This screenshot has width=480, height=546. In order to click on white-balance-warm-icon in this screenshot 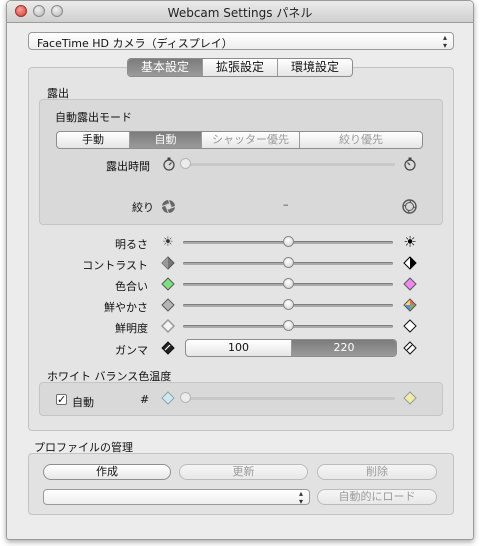, I will do `click(410, 399)`.